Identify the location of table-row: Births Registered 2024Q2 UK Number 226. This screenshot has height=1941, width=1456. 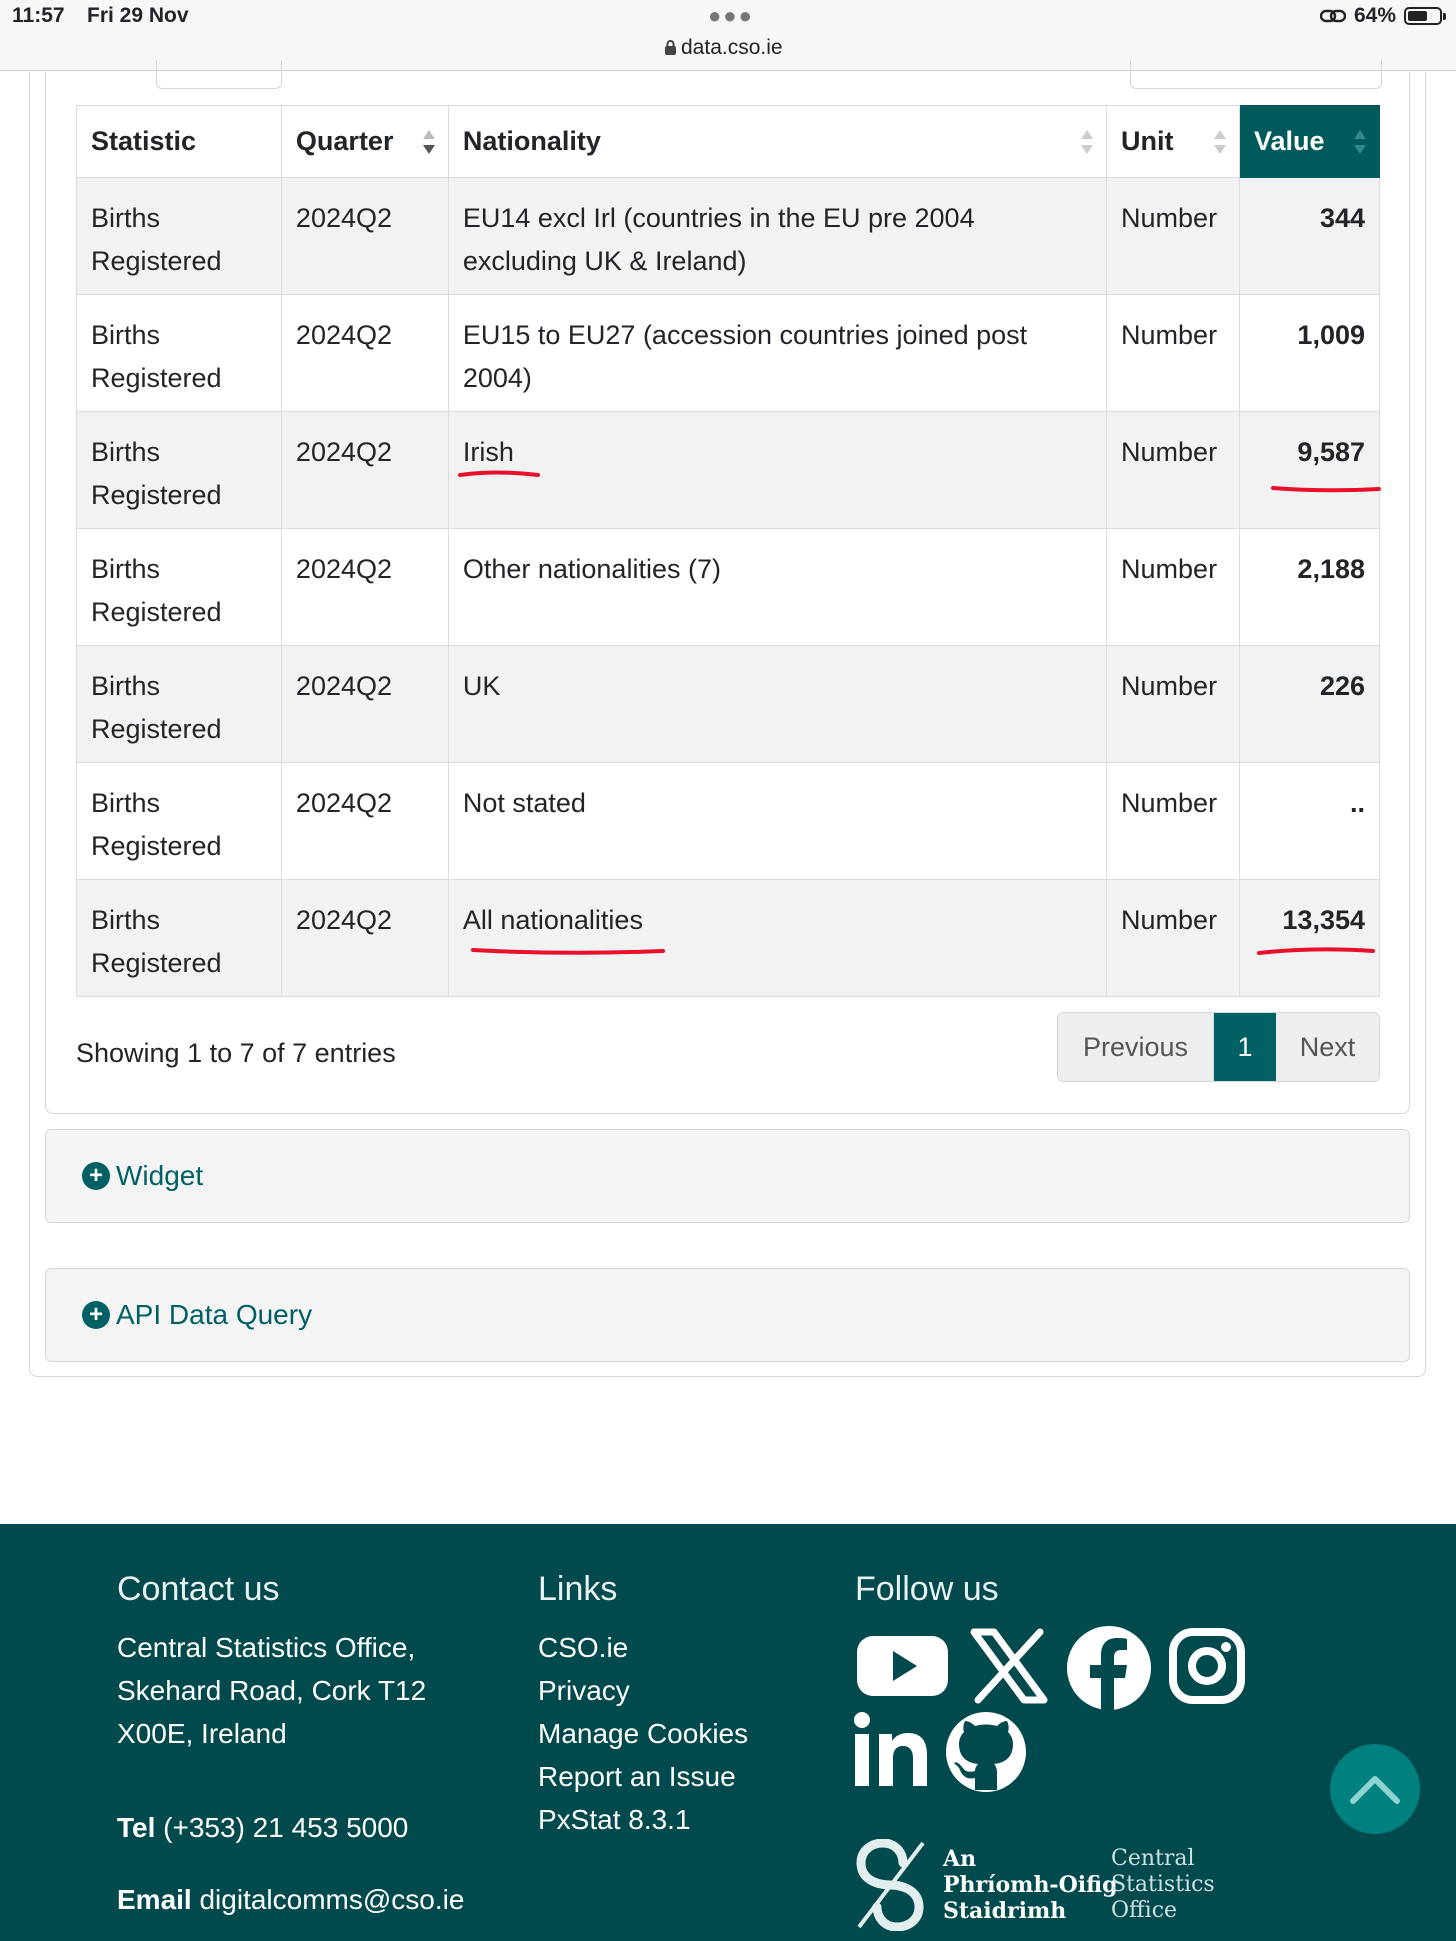
(728, 704).